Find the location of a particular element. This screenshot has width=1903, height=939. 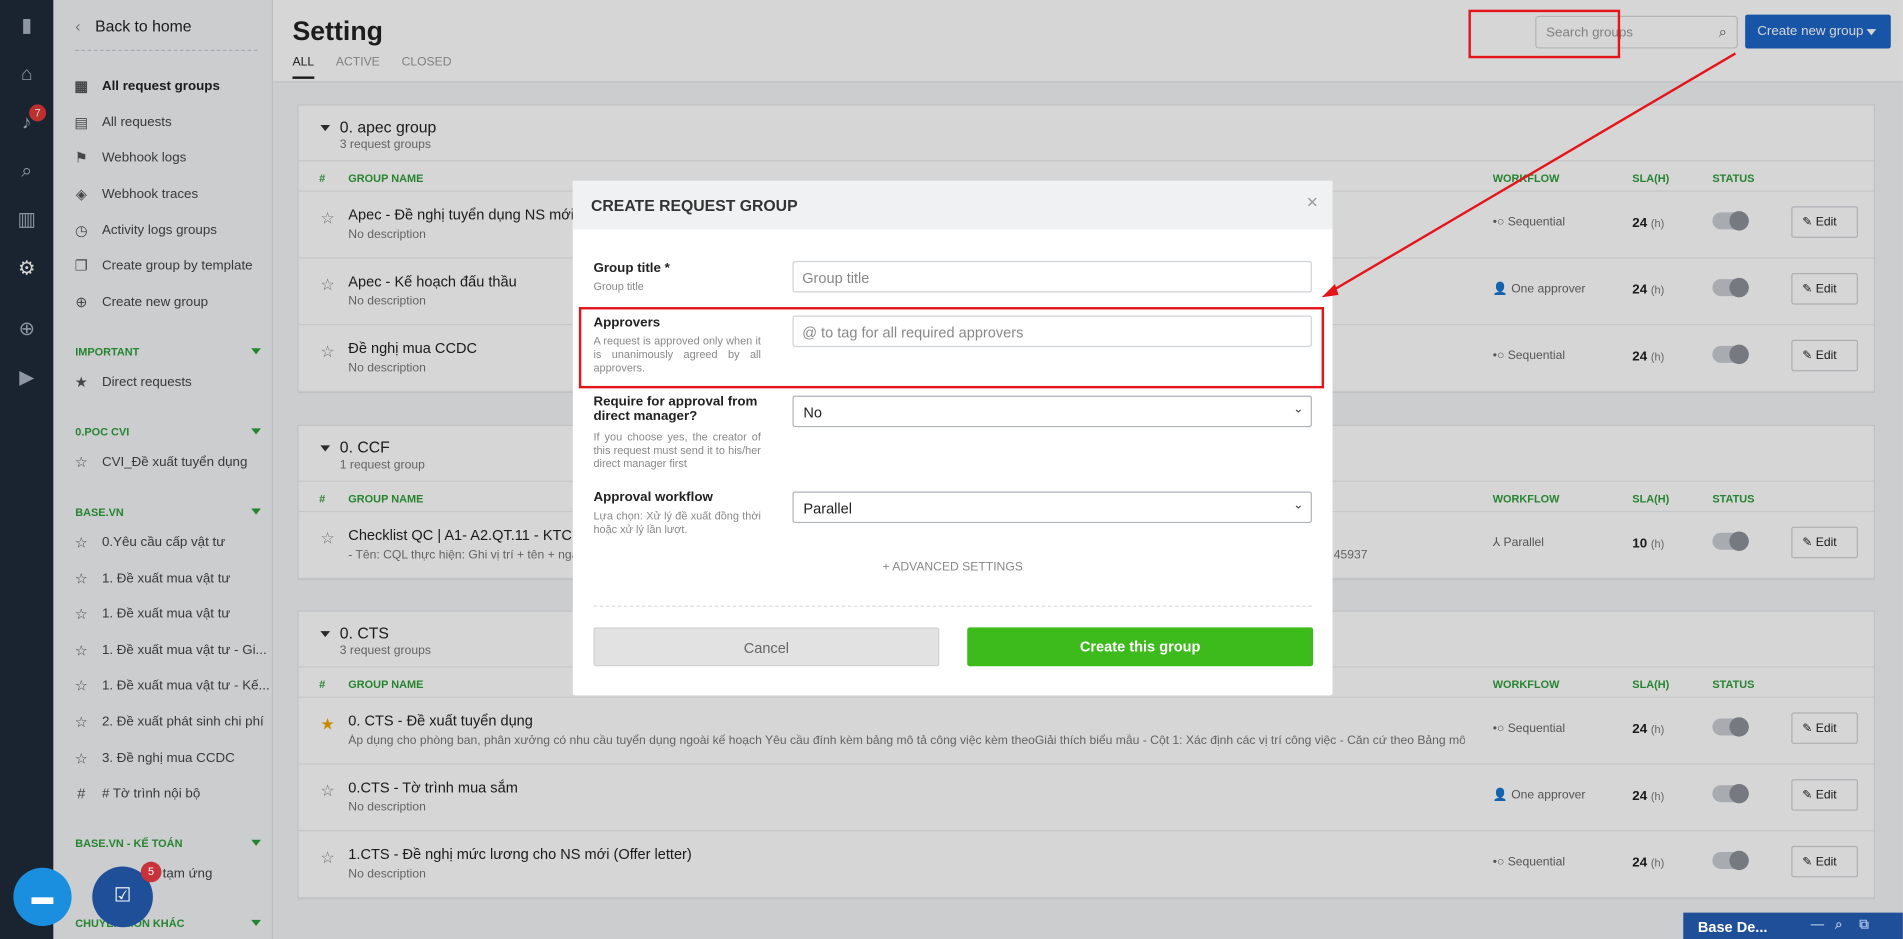

arrow-head is located at coordinates (1330, 290).